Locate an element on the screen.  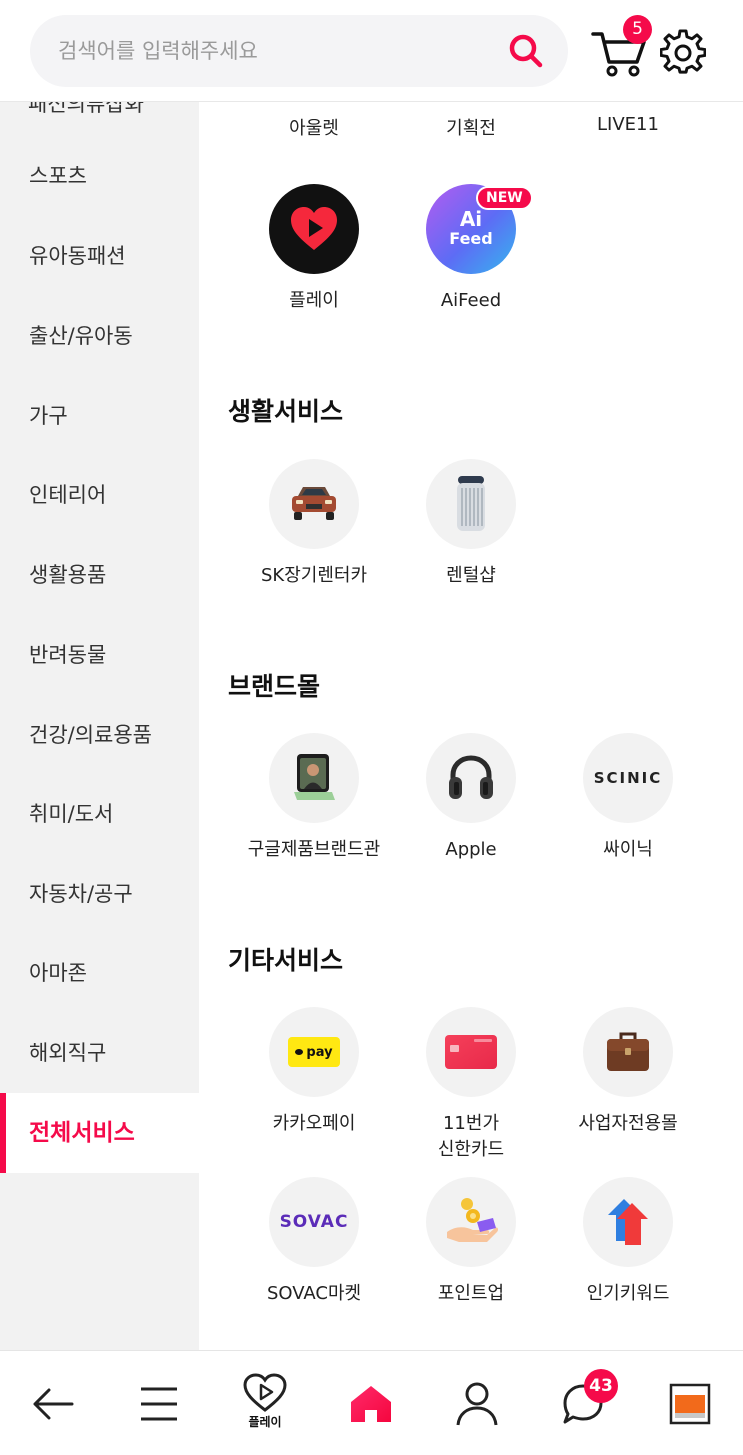
service-apple: Apple is located at coordinates (471, 798).